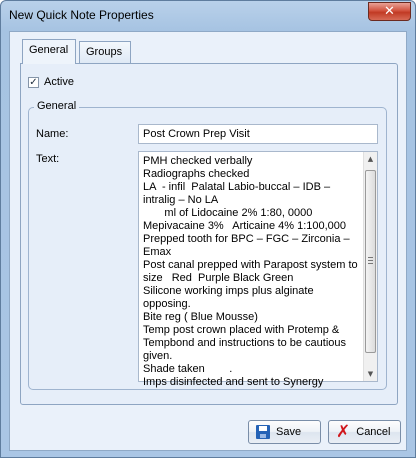 This screenshot has width=416, height=458. I want to click on active-checkbox: ✓, so click(33, 82).